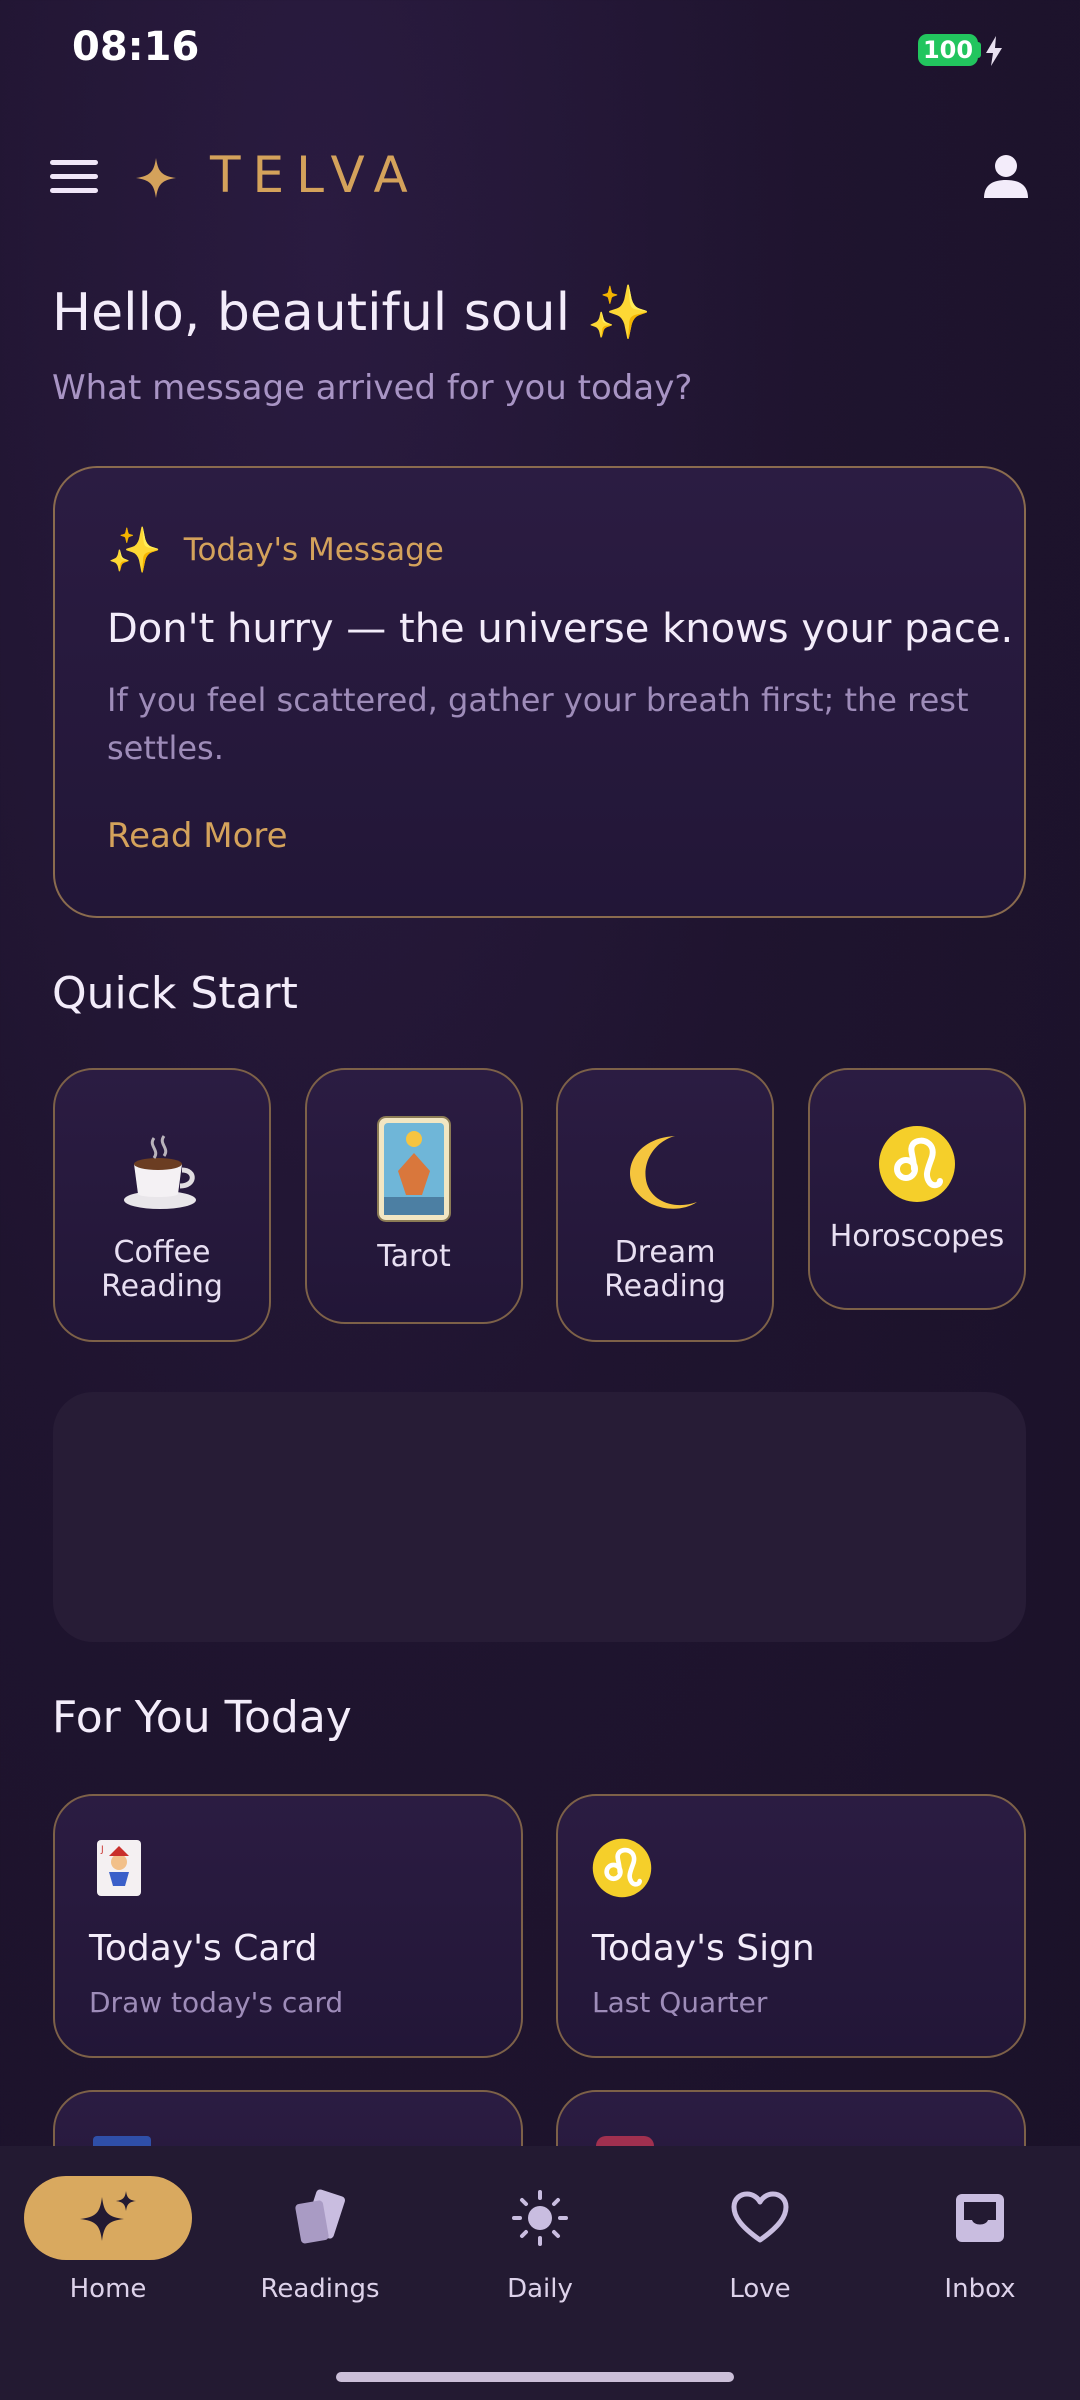  I want to click on home-indicator, so click(535, 2377).